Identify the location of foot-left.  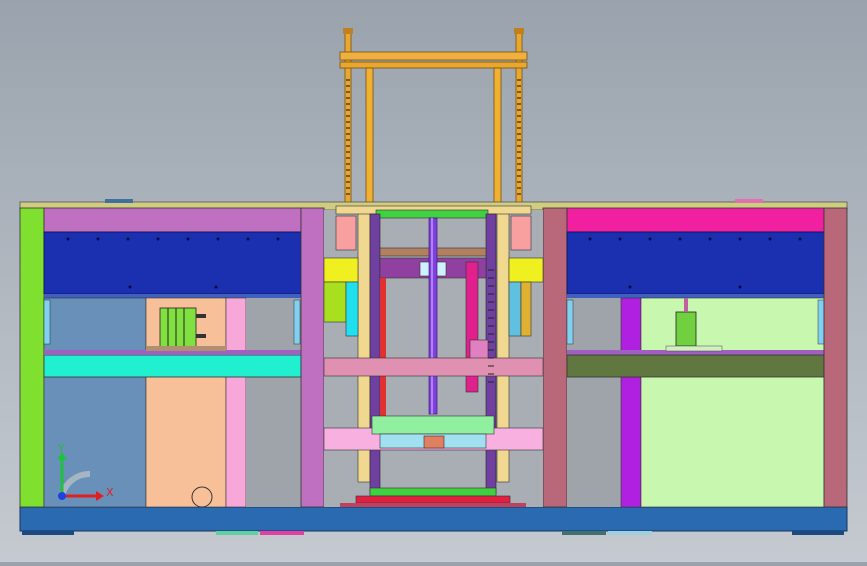
(48, 533).